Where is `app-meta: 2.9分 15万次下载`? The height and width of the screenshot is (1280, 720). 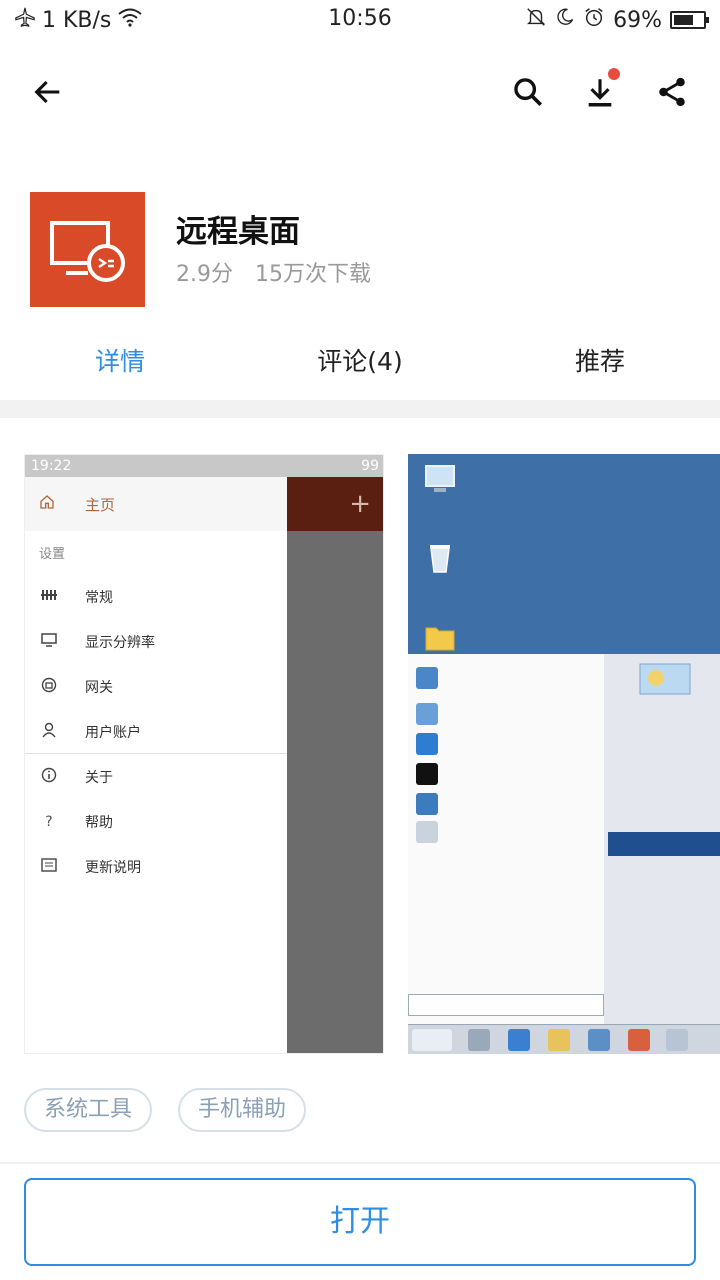 app-meta: 2.9分 15万次下载 is located at coordinates (273, 272).